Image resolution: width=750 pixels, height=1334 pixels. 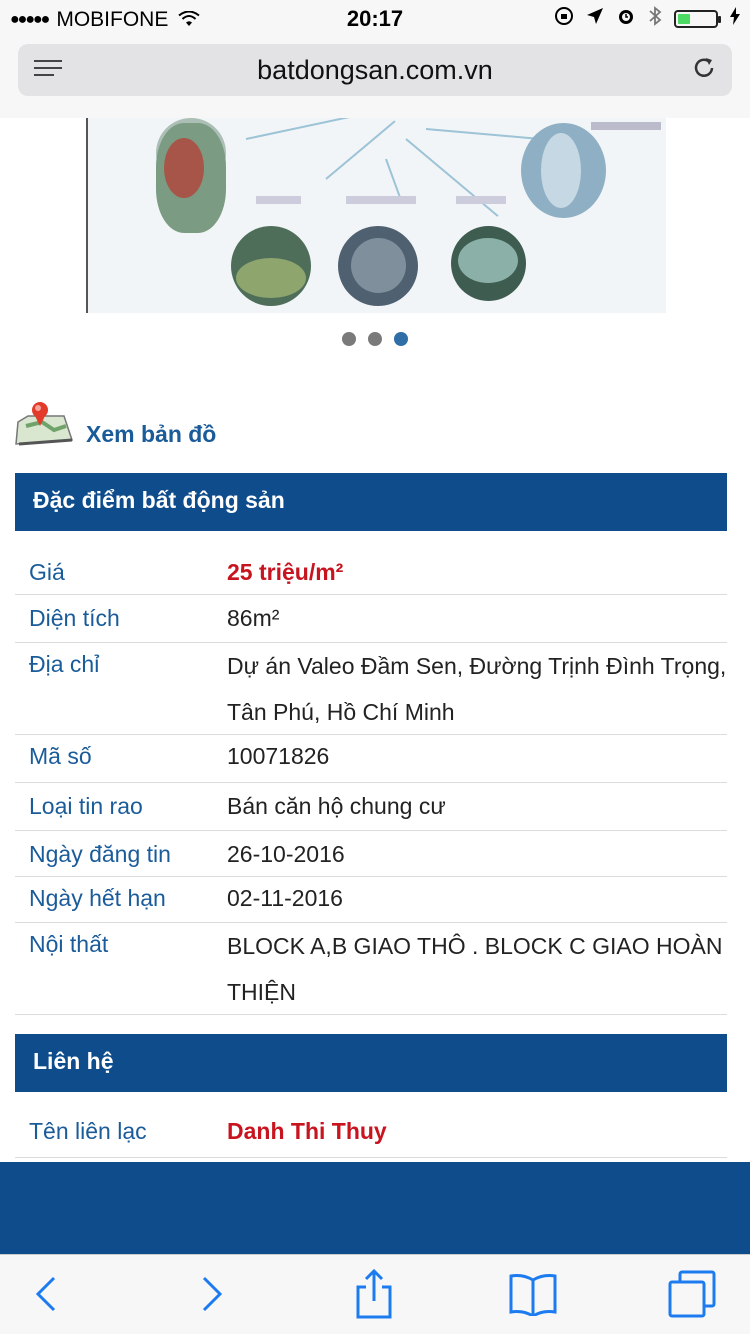 I want to click on battery-icon, so click(x=697, y=19).